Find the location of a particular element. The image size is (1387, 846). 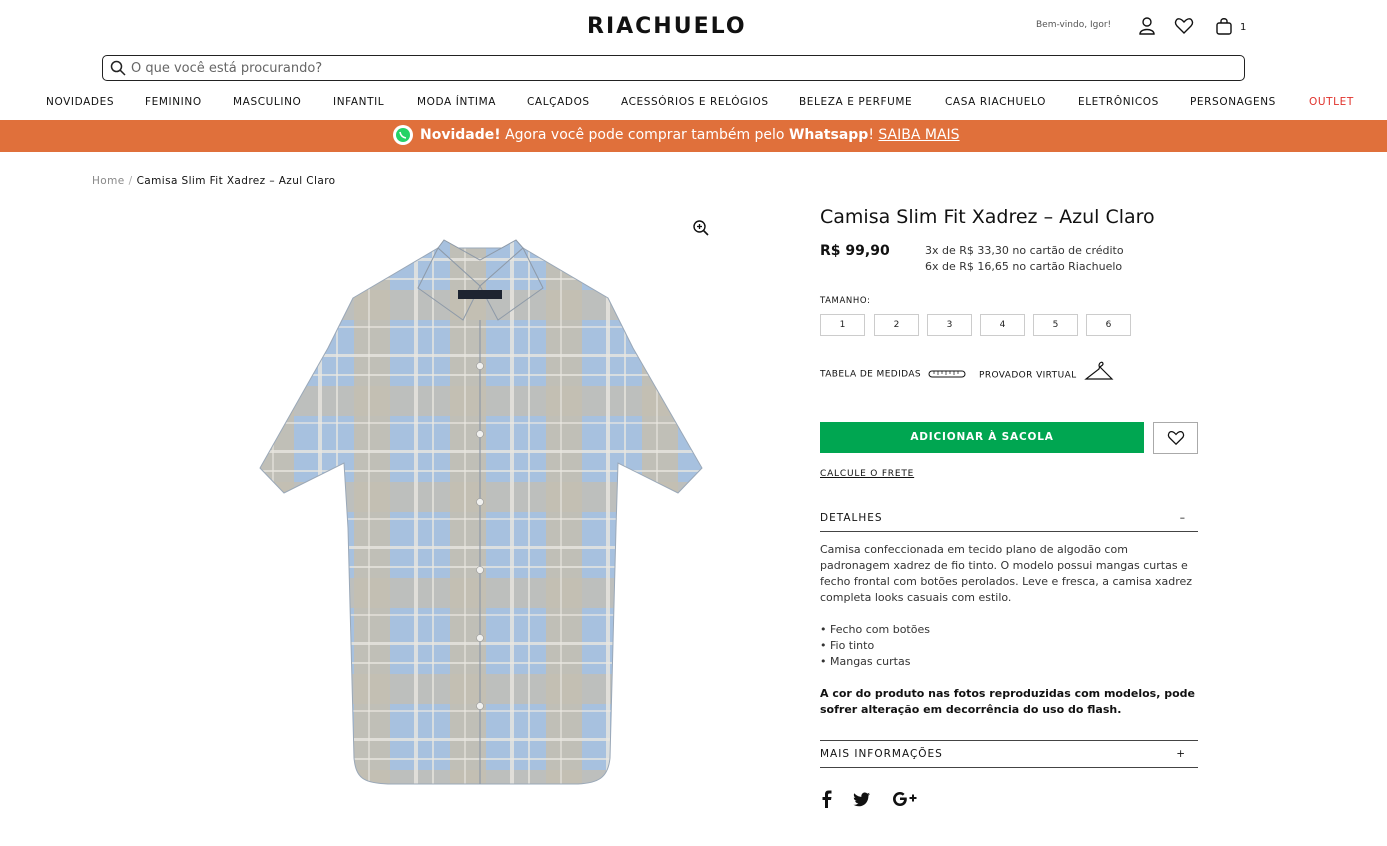

feature-item: • Fio tinto is located at coordinates (847, 645).